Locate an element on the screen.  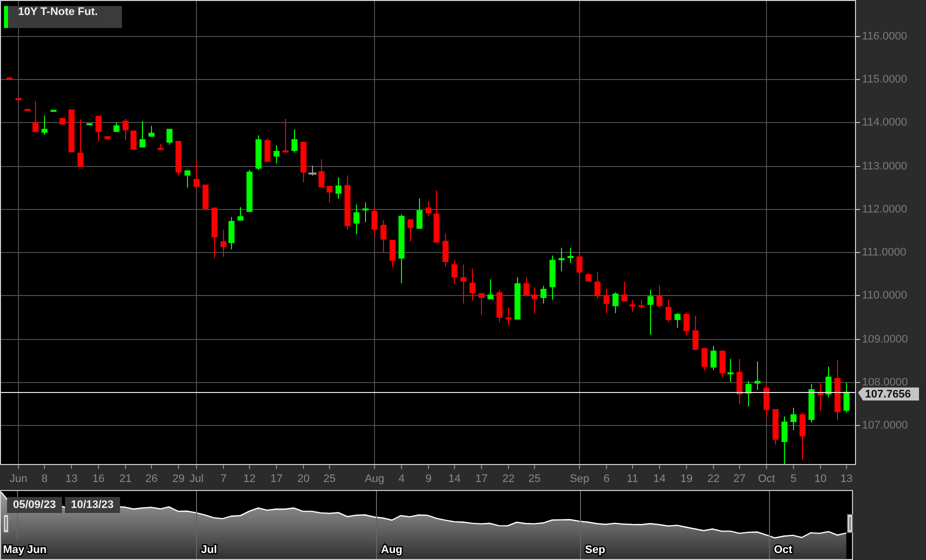
axis-label: 10 is located at coordinates (820, 479).